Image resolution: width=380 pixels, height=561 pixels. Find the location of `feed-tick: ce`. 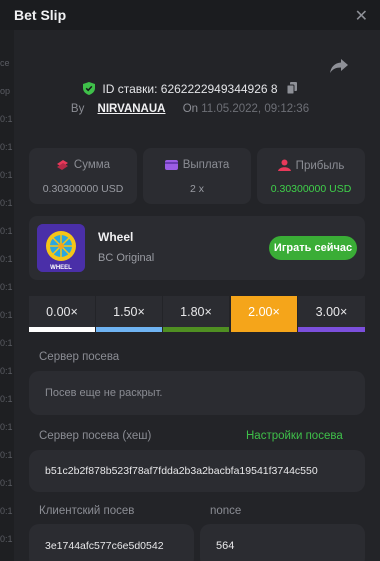

feed-tick: ce is located at coordinates (5, 63).